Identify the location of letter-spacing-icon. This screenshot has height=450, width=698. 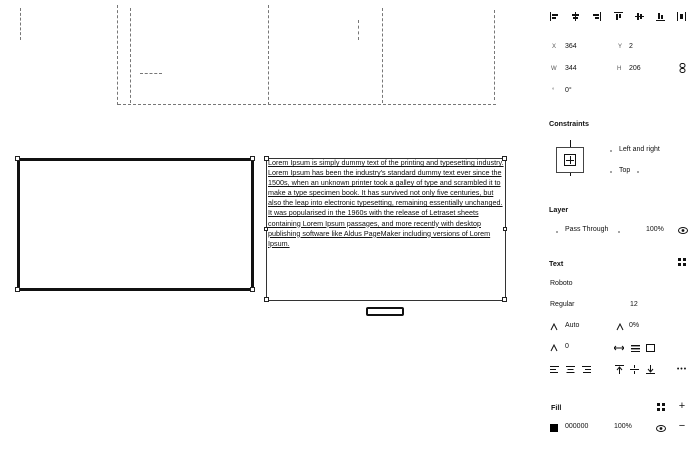
(620, 327).